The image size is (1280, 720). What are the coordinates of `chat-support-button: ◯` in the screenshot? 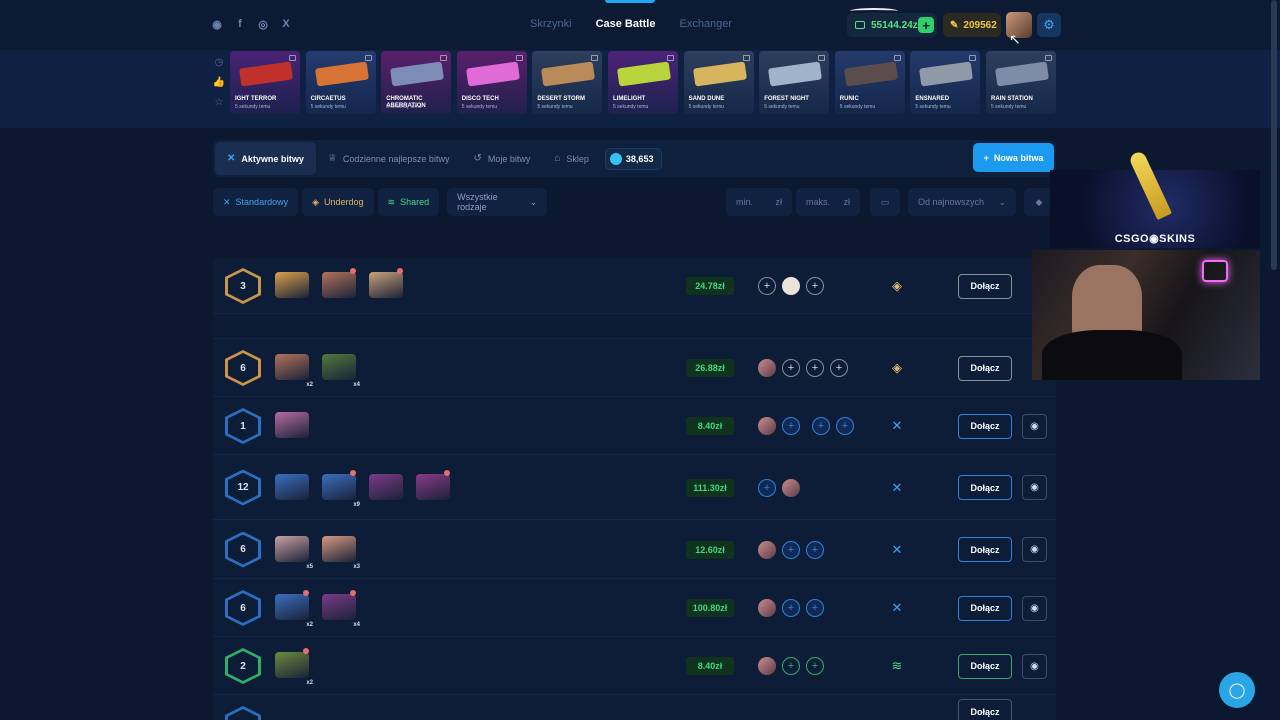 It's located at (1237, 690).